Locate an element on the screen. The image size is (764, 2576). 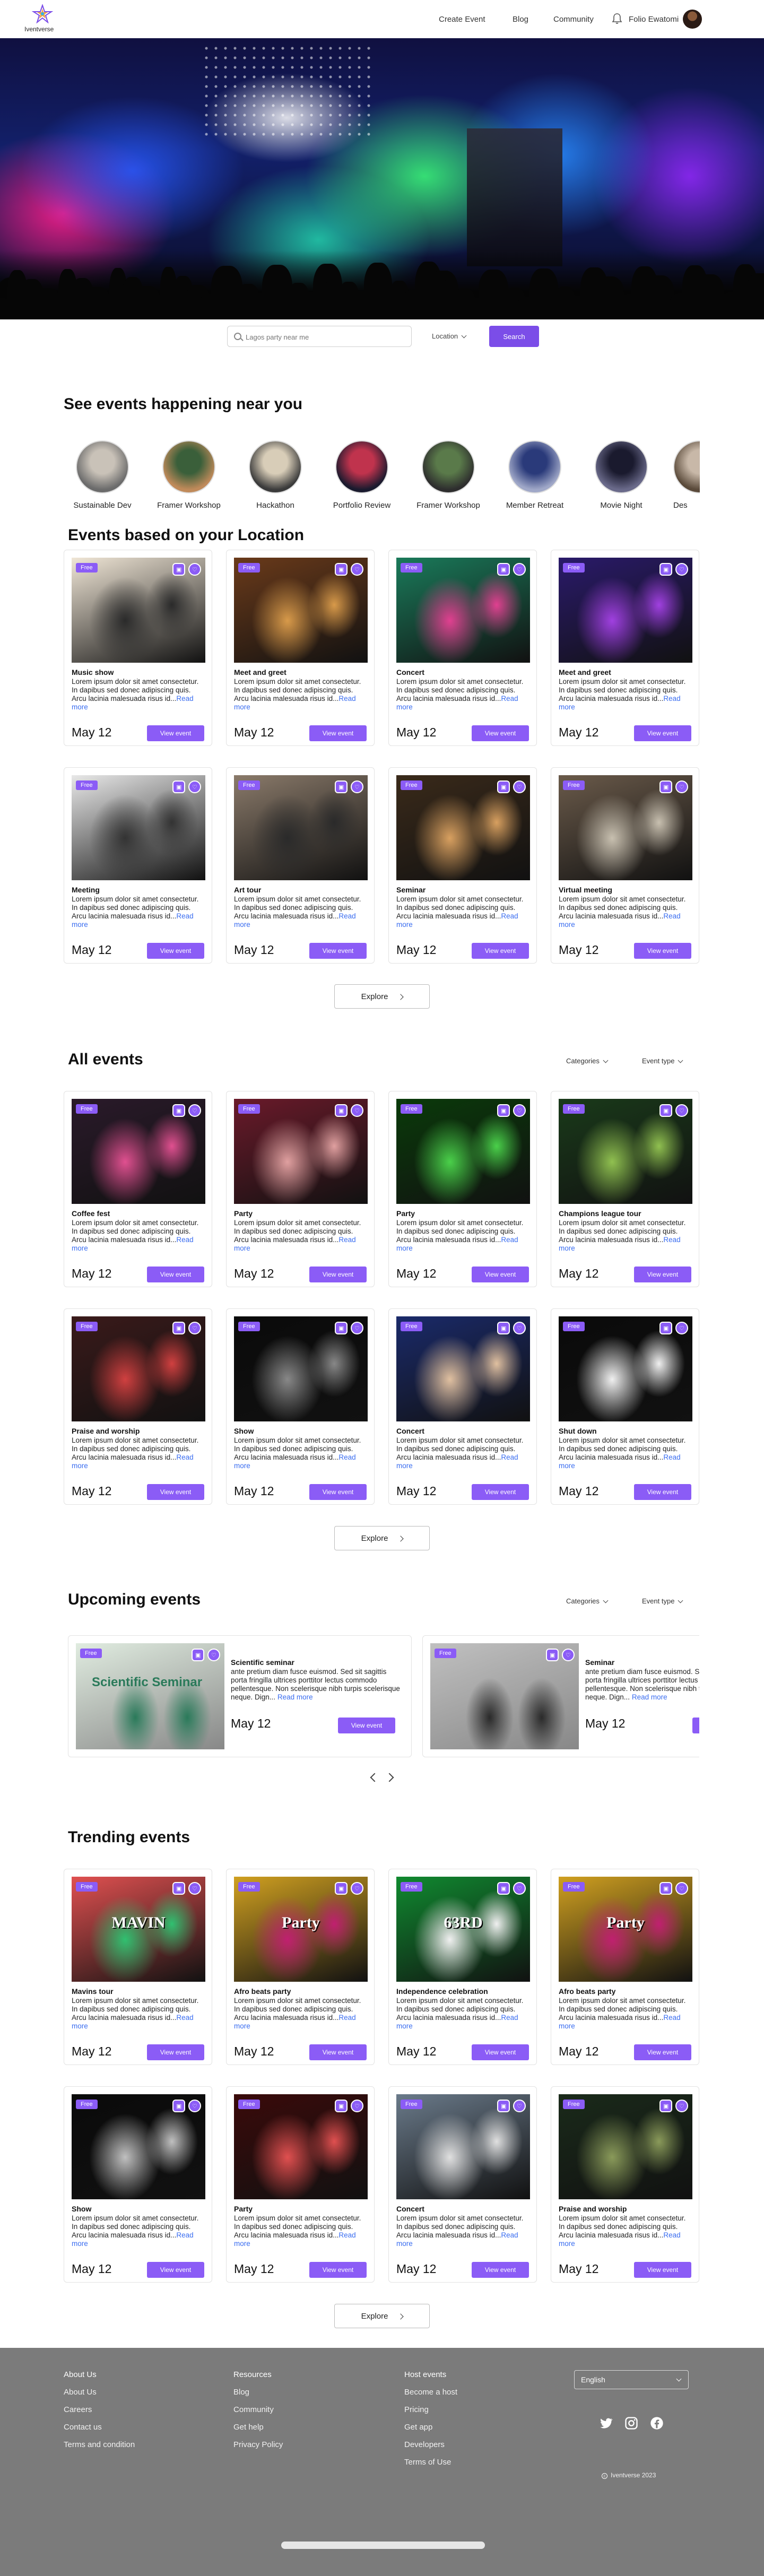
upcoming-categories-filter: Categories is located at coordinates (587, 1601).